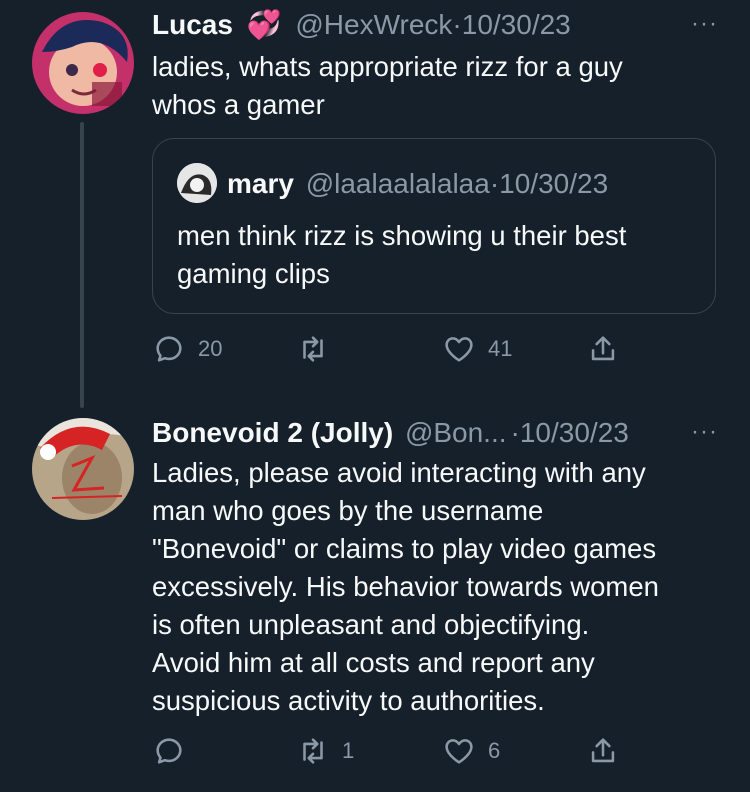  What do you see at coordinates (398, 183) in the screenshot?
I see `quote-user-handle: @laalaalalalaa` at bounding box center [398, 183].